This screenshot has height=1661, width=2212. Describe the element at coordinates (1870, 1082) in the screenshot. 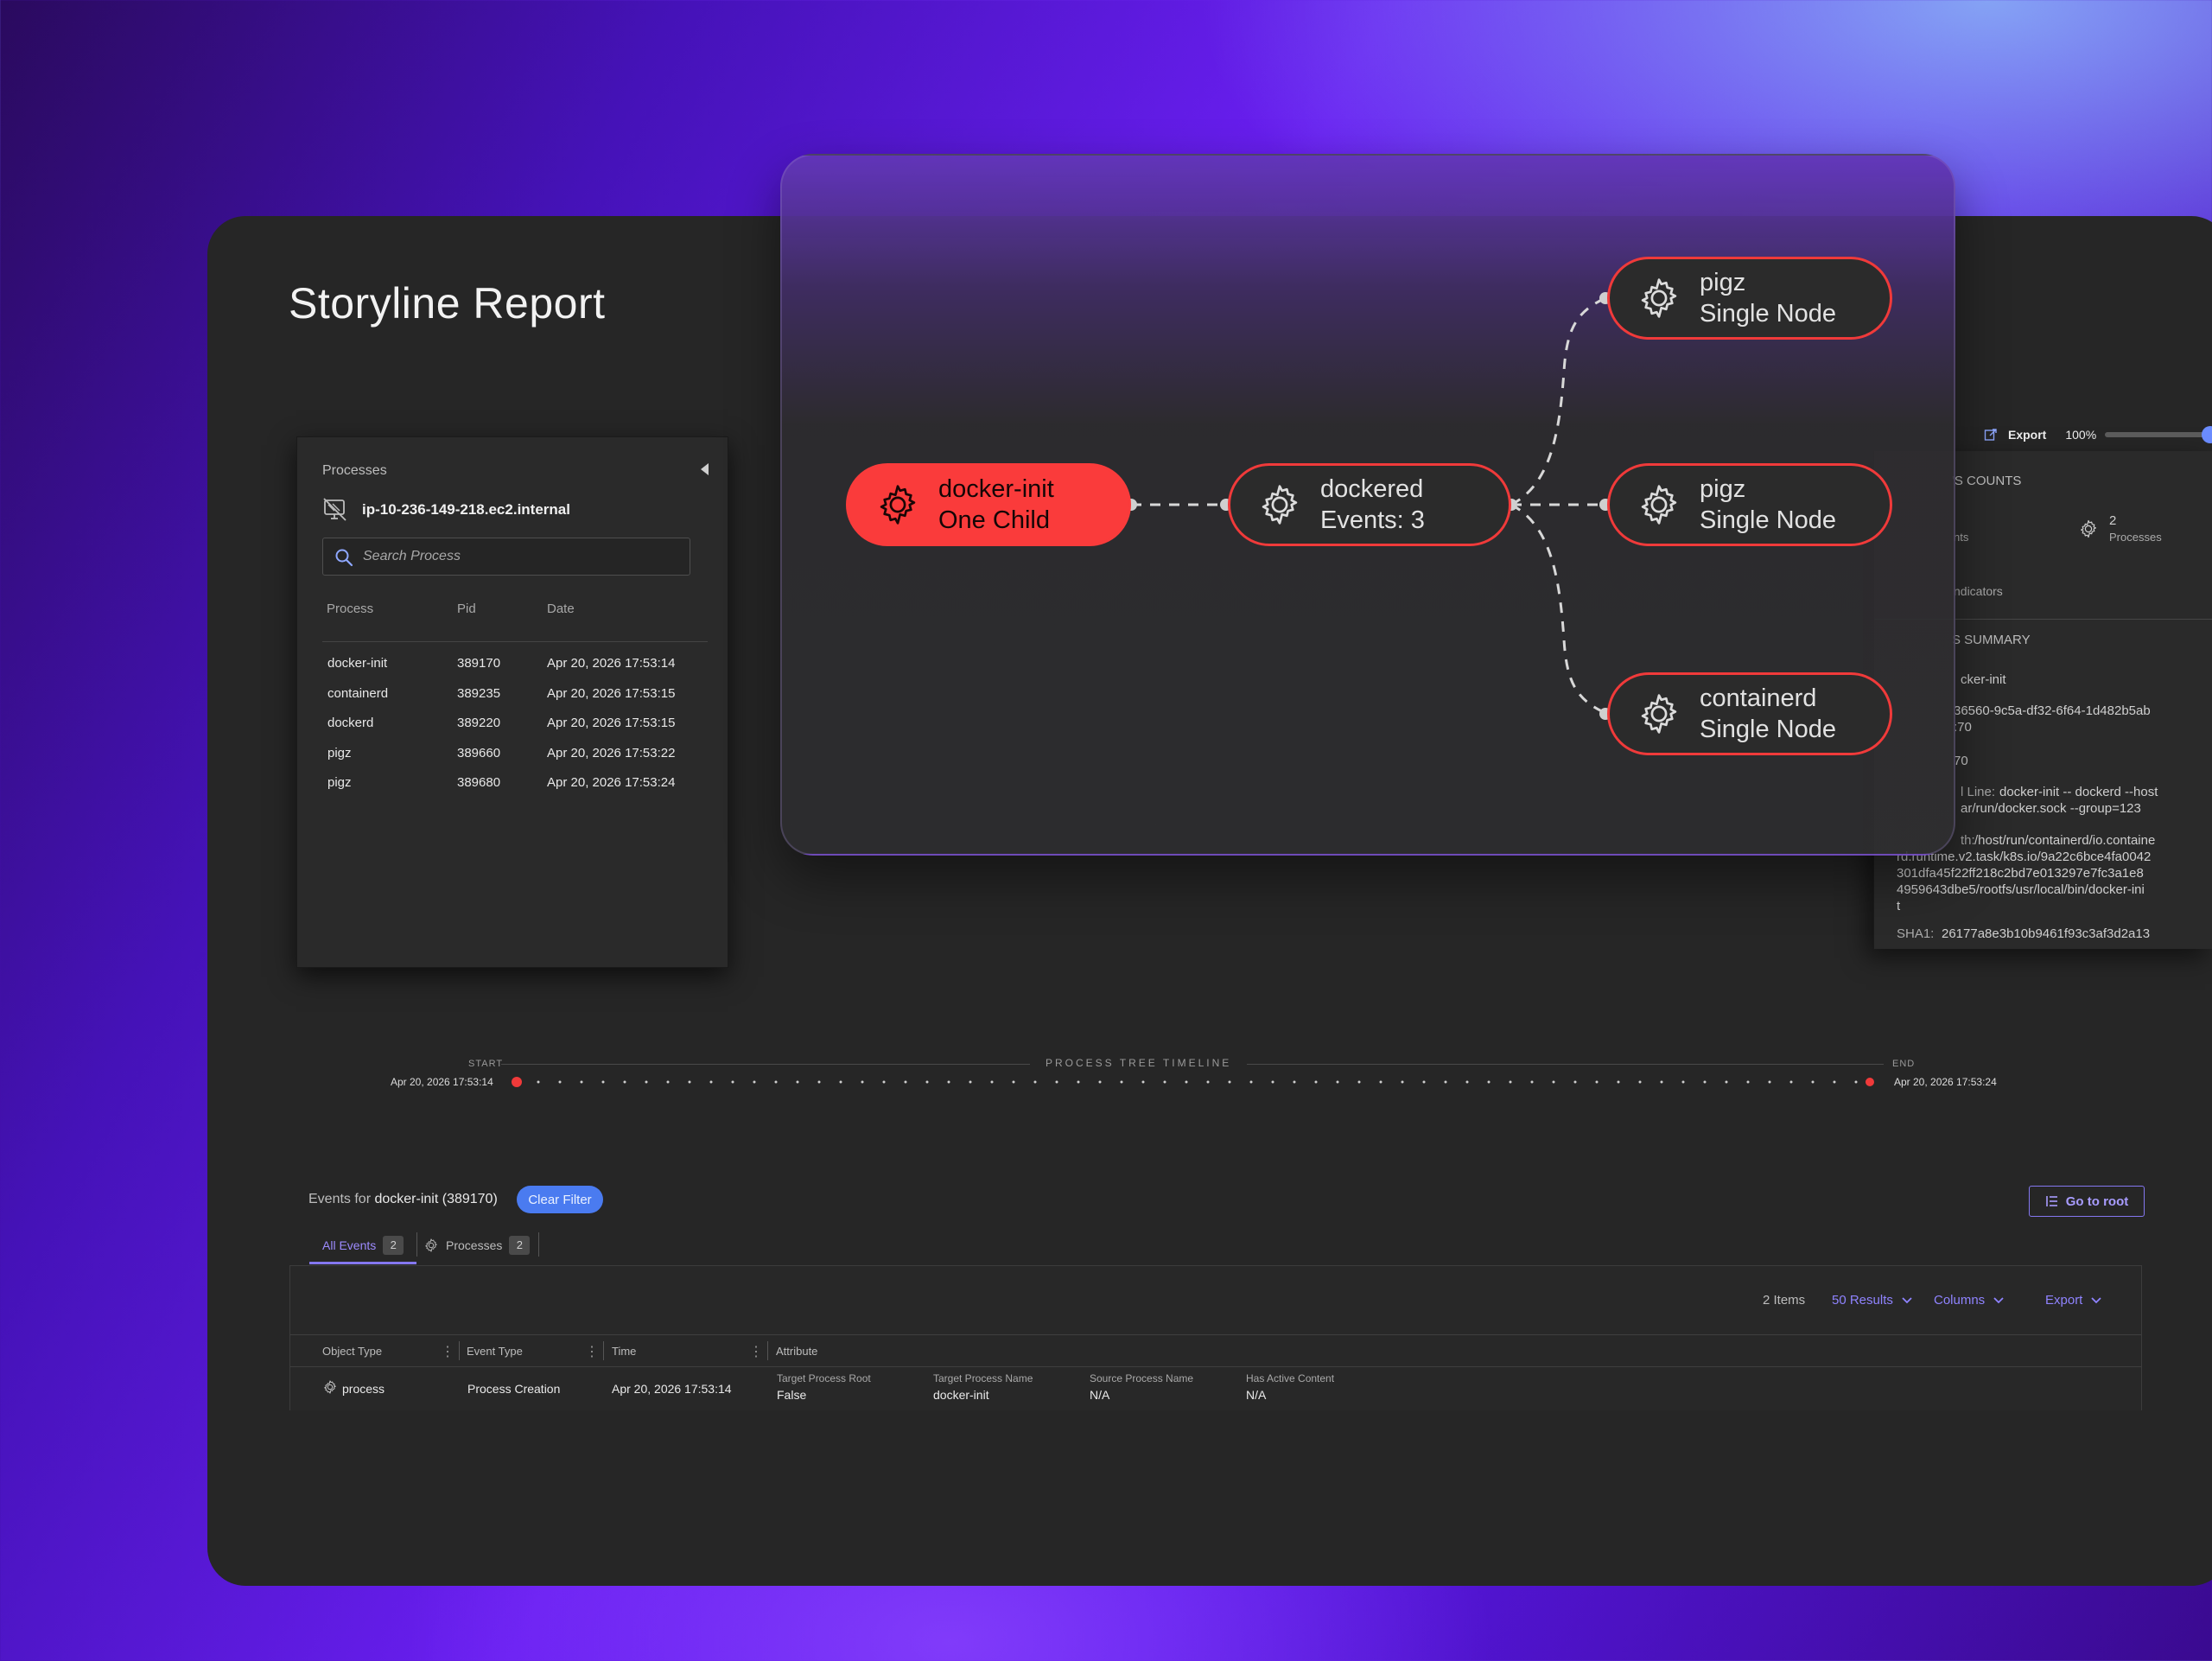

I see `timeline-end-marker` at that location.